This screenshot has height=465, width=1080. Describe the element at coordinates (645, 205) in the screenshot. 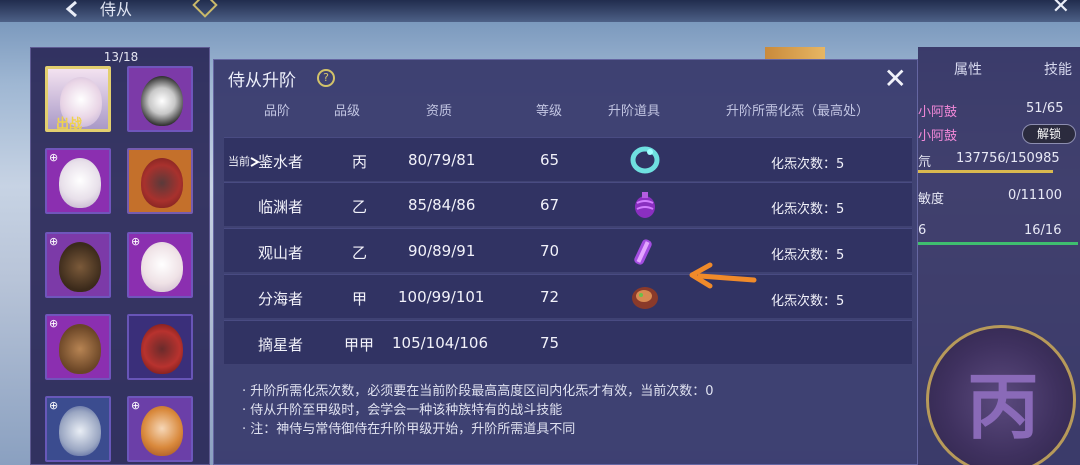

I see `purple-bell-item-icon` at that location.